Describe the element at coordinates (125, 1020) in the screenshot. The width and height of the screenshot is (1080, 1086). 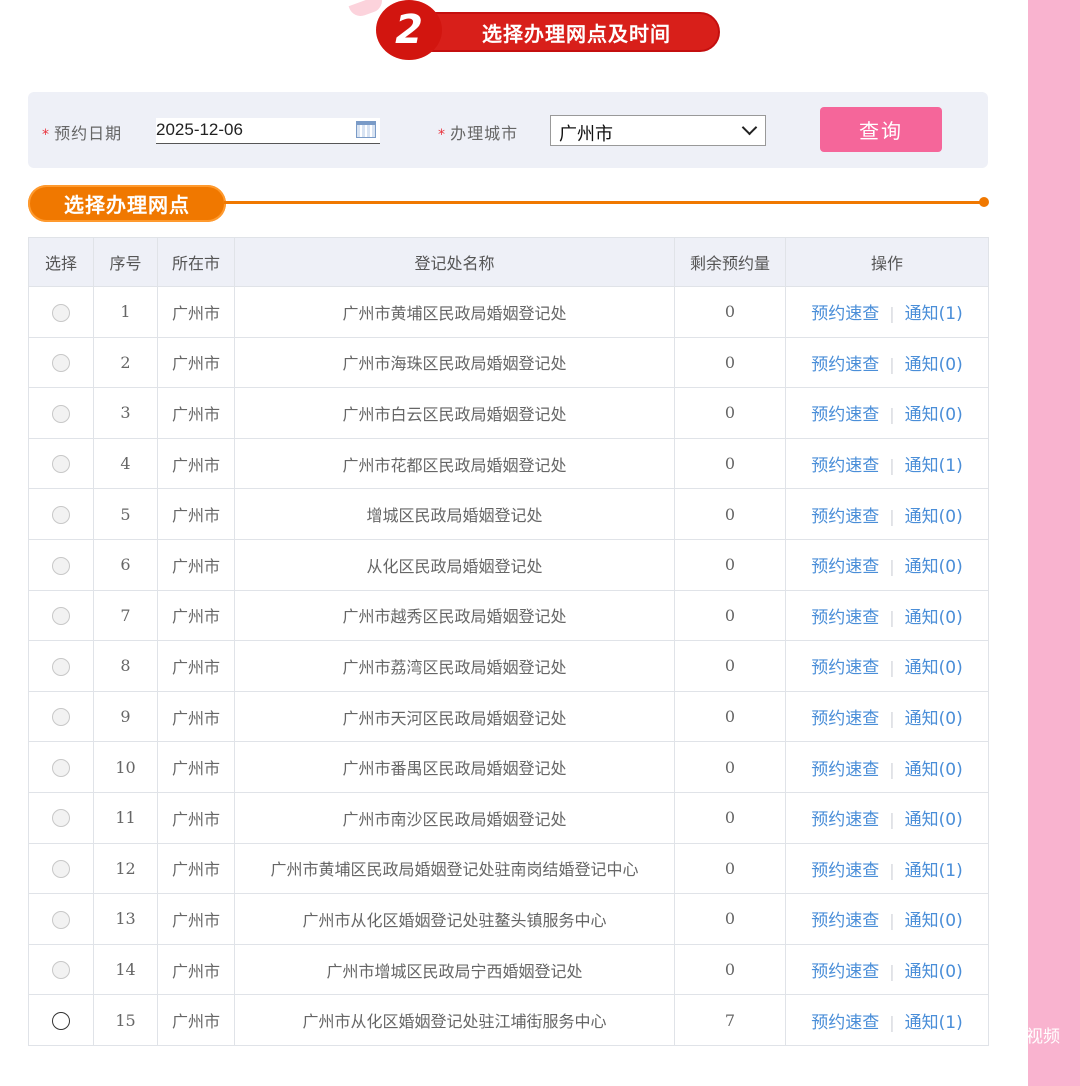
I see `row-number: 15` at that location.